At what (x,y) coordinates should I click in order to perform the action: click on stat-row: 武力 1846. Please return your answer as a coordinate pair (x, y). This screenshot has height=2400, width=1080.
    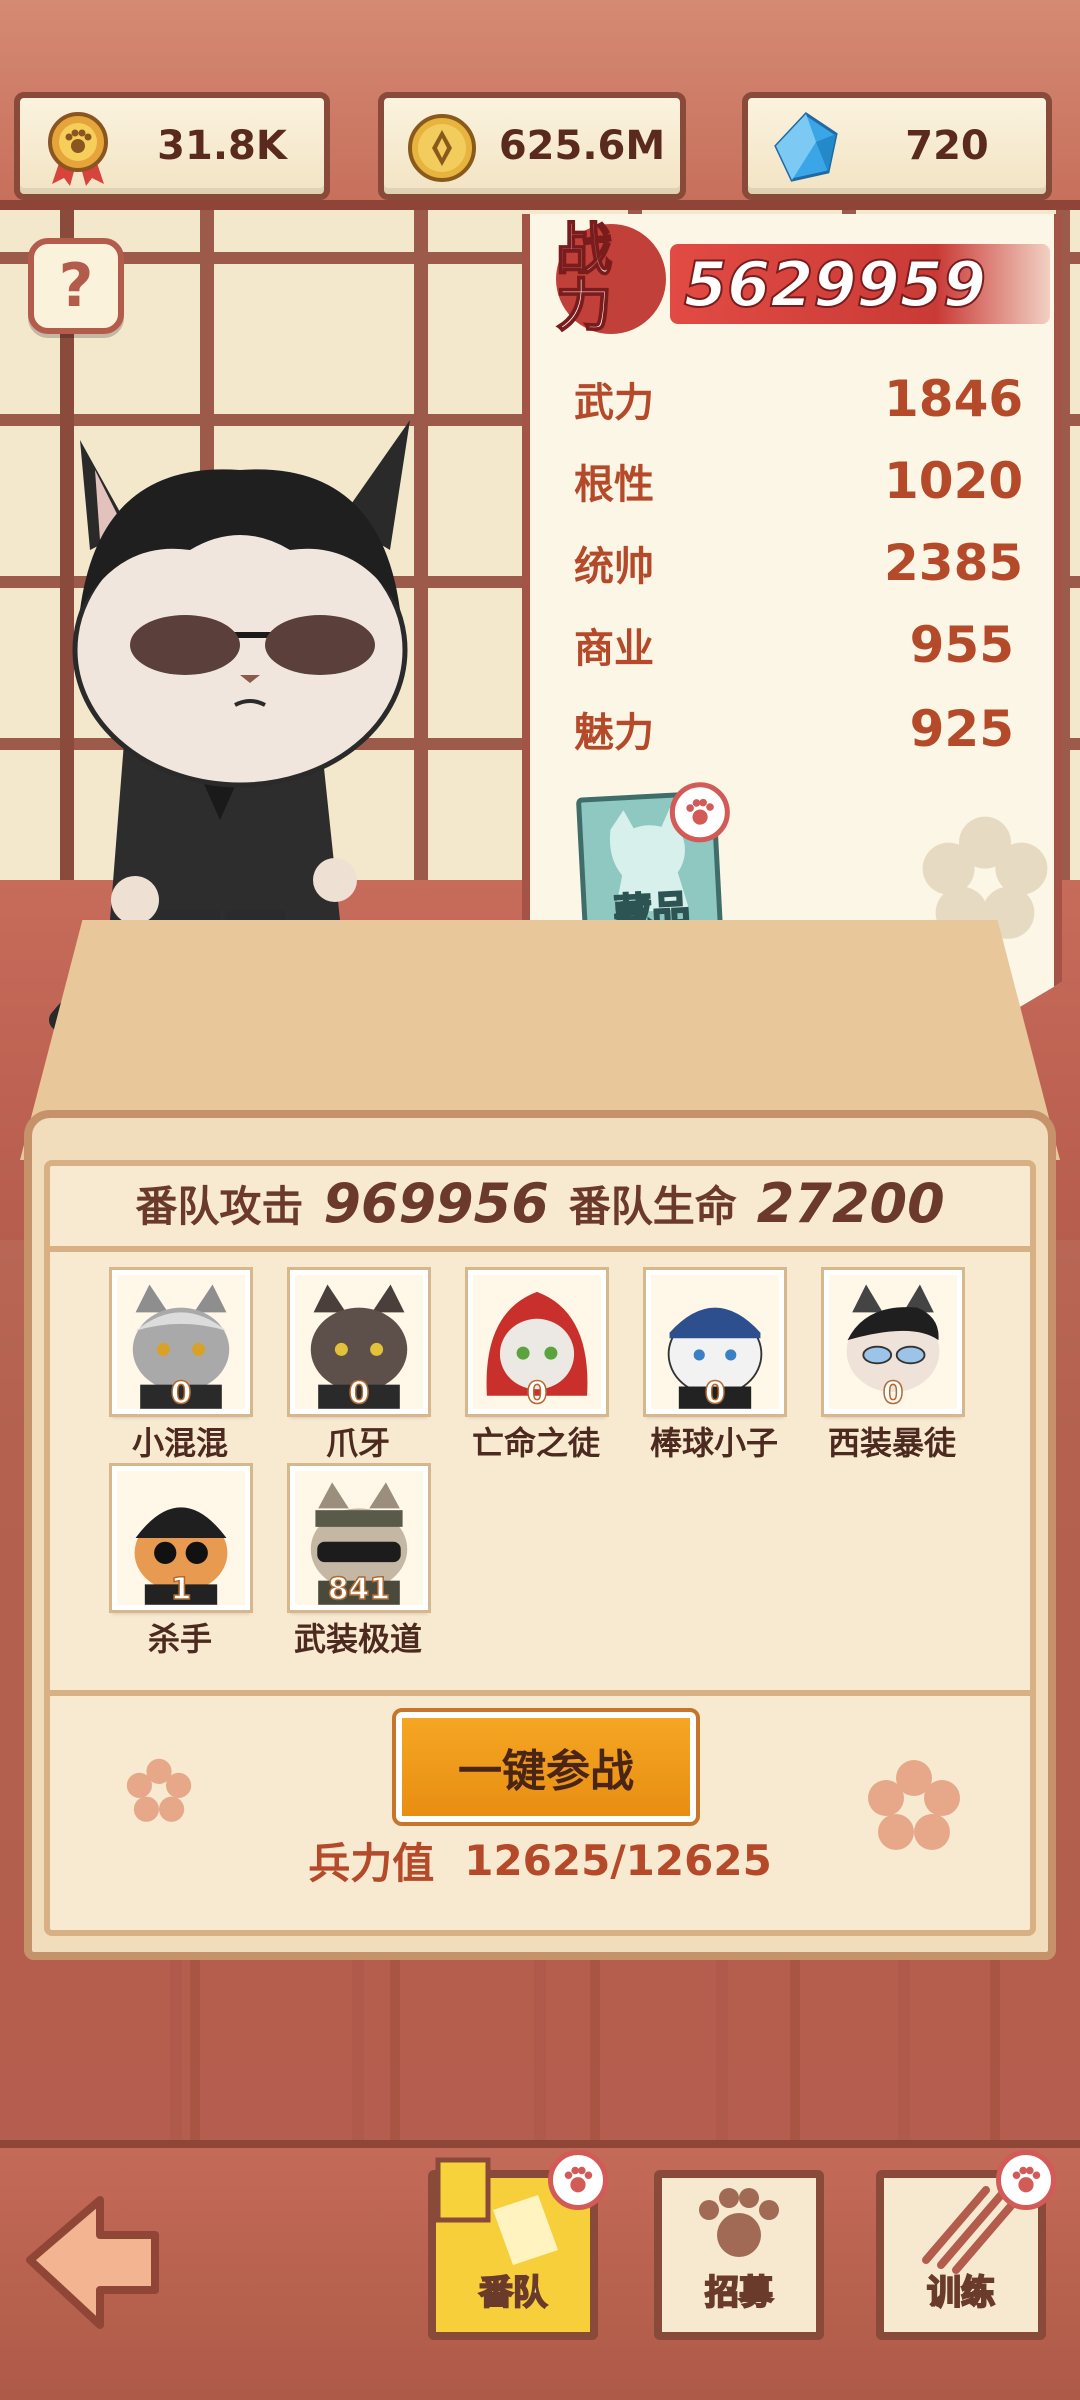
    Looking at the image, I should click on (804, 399).